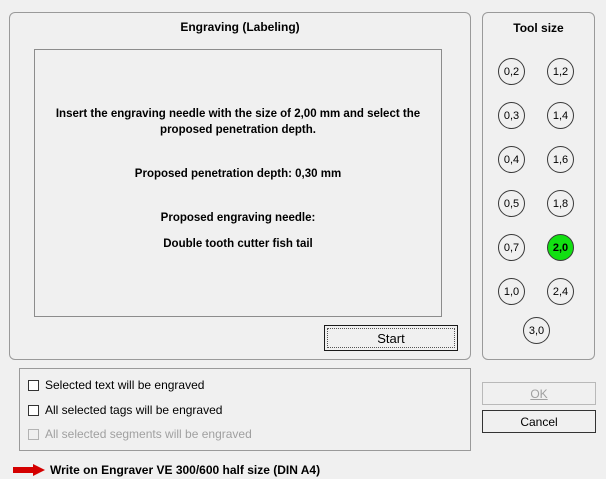 The image size is (606, 479). Describe the element at coordinates (511, 115) in the screenshot. I see `tool-size-option: 0,3` at that location.